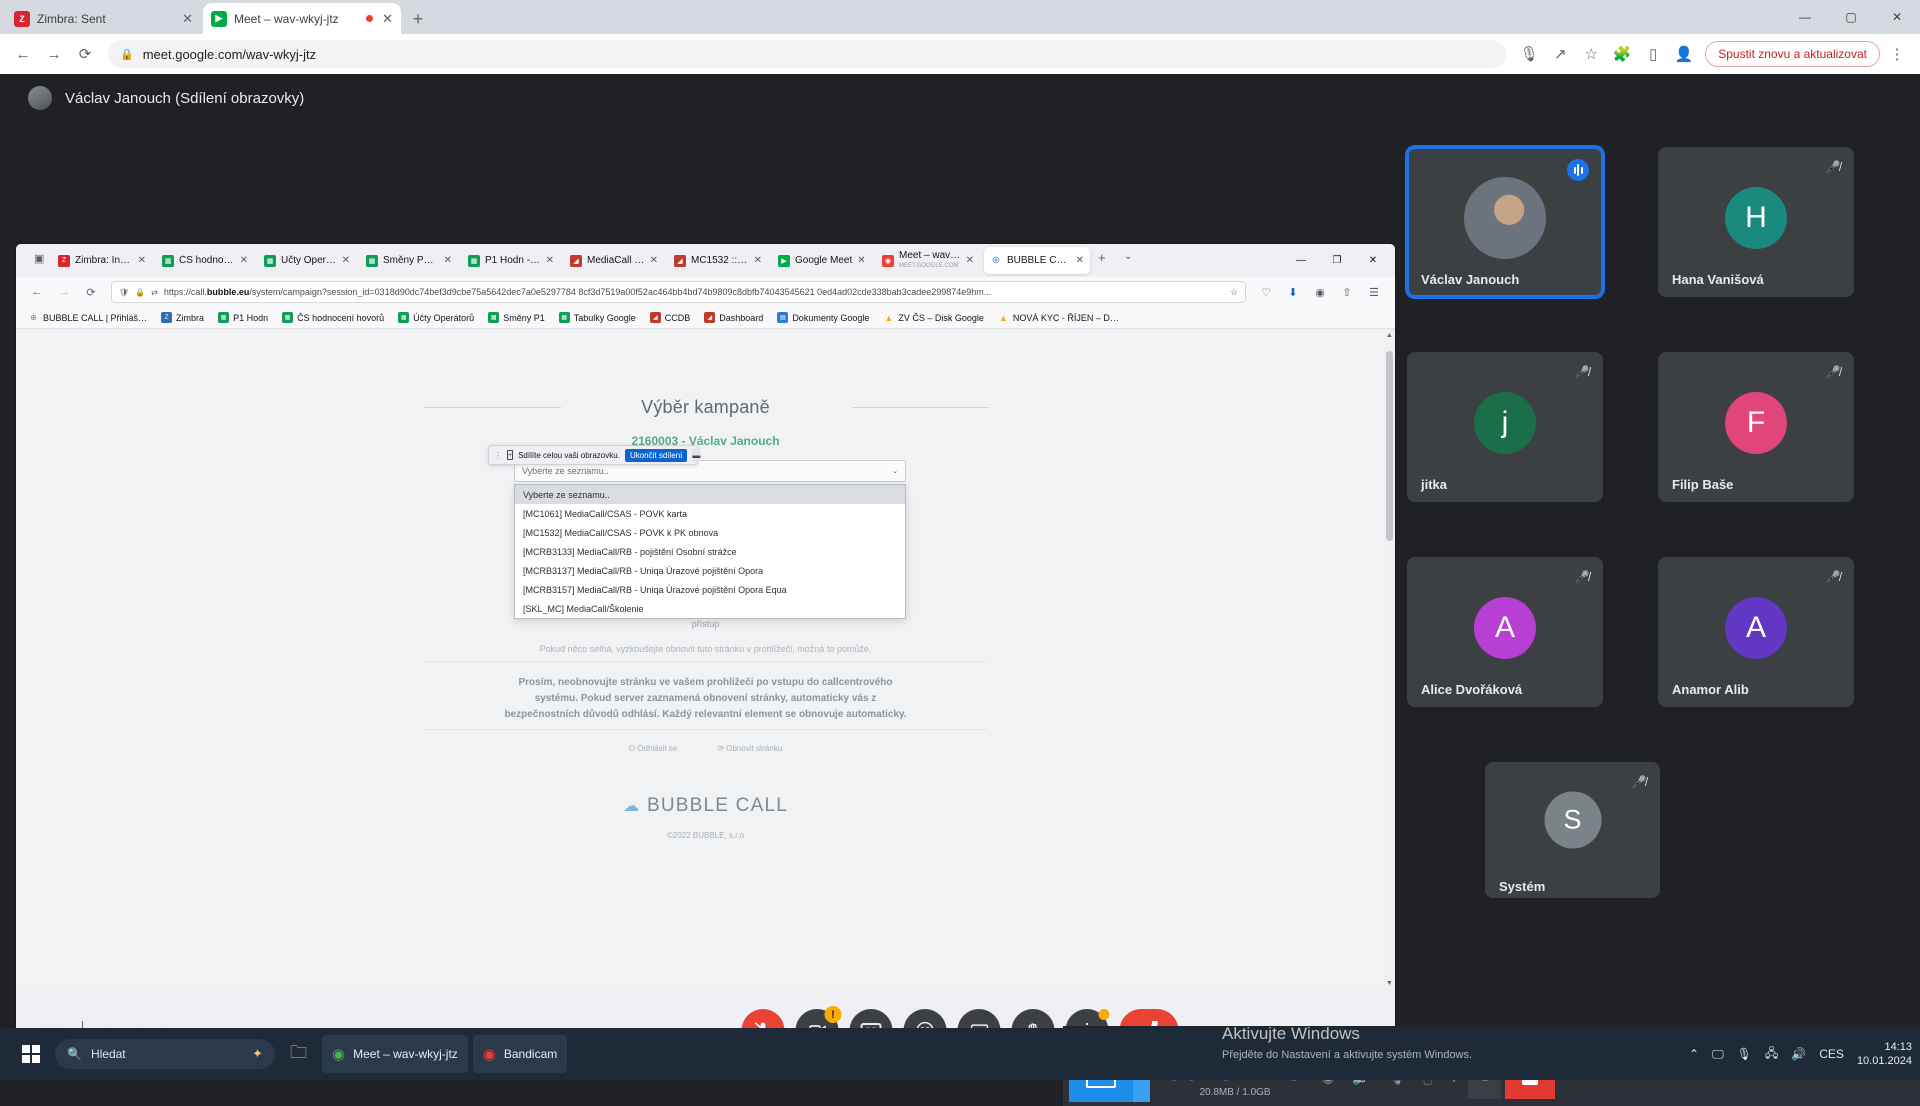 The height and width of the screenshot is (1106, 1920). I want to click on bookmark-item: ▦ČS hodnocení hovorů, so click(333, 317).